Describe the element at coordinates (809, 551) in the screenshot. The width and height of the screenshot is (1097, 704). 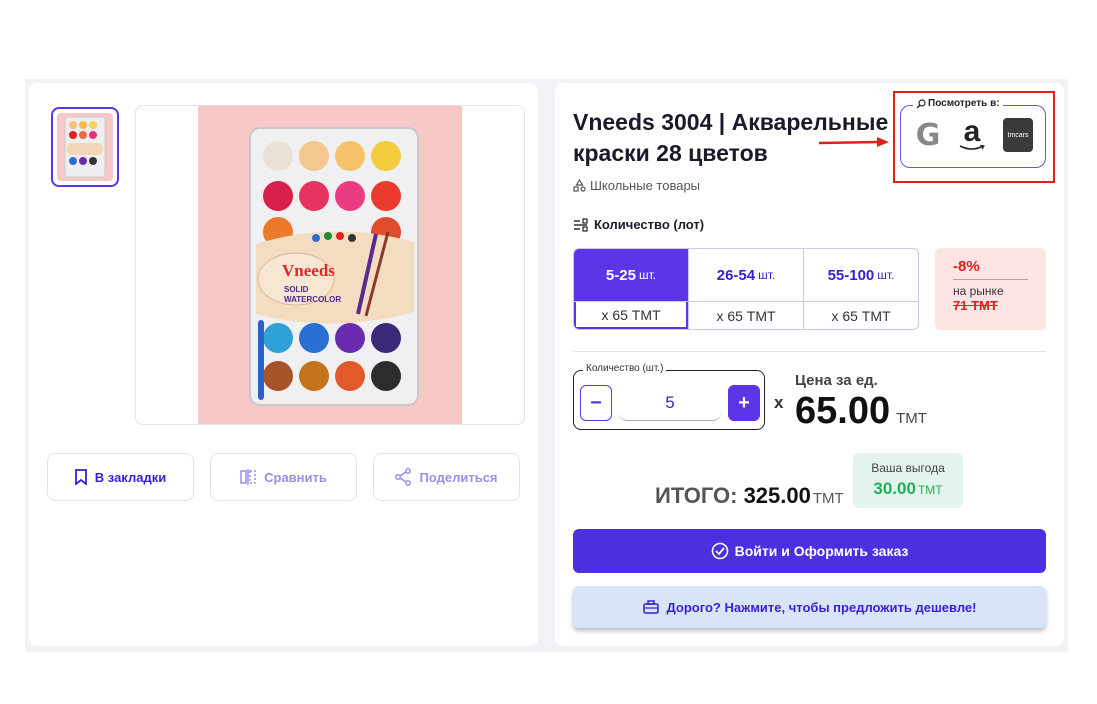
I see `login-order-button: Войти и Оформить заказ` at that location.